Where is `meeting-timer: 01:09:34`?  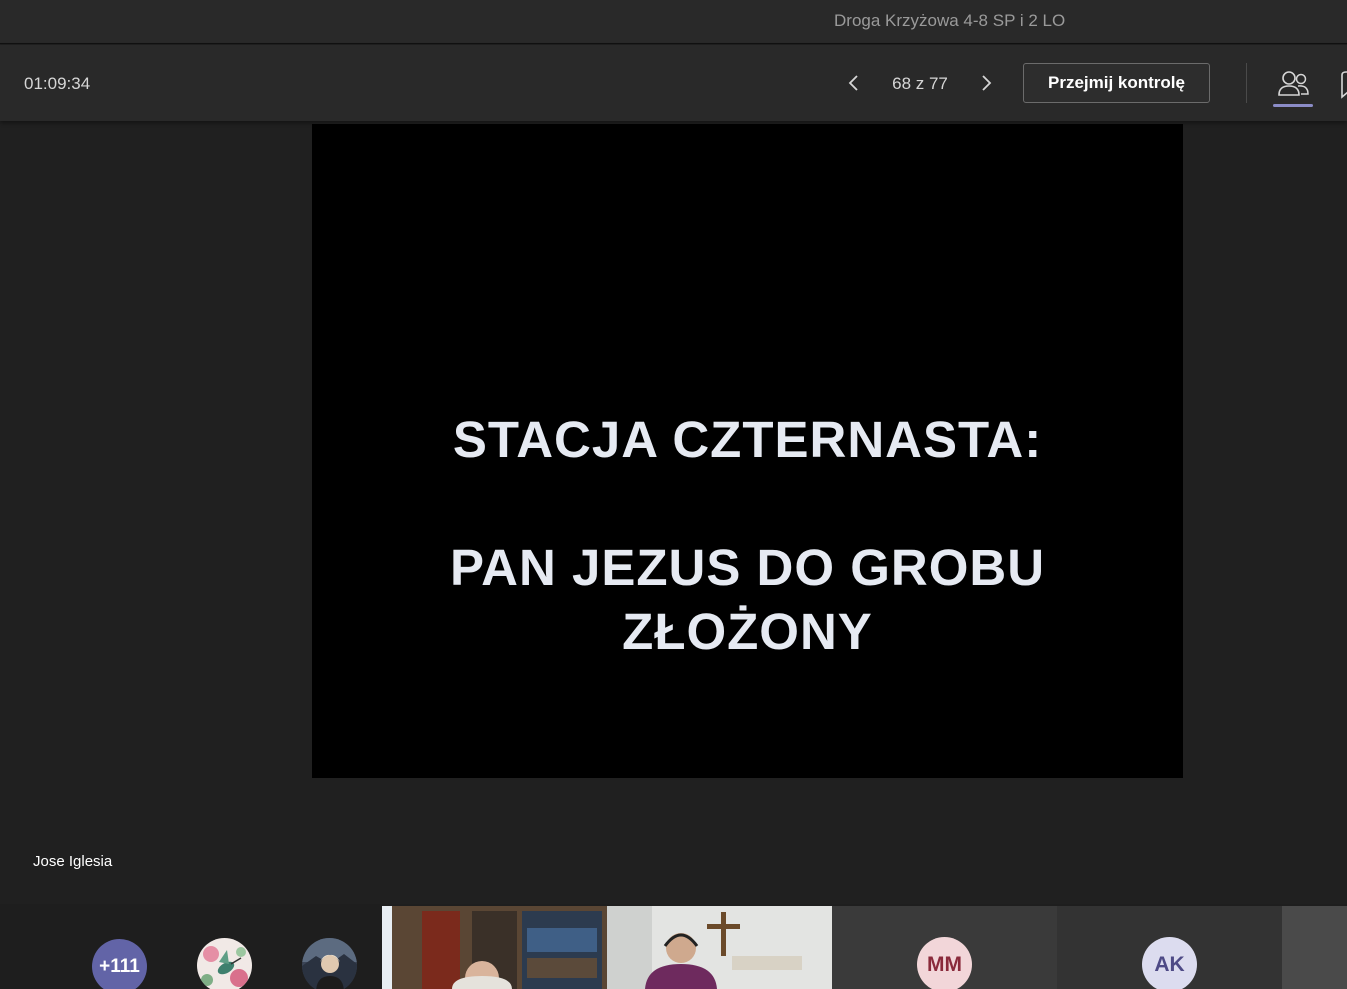 meeting-timer: 01:09:34 is located at coordinates (57, 83).